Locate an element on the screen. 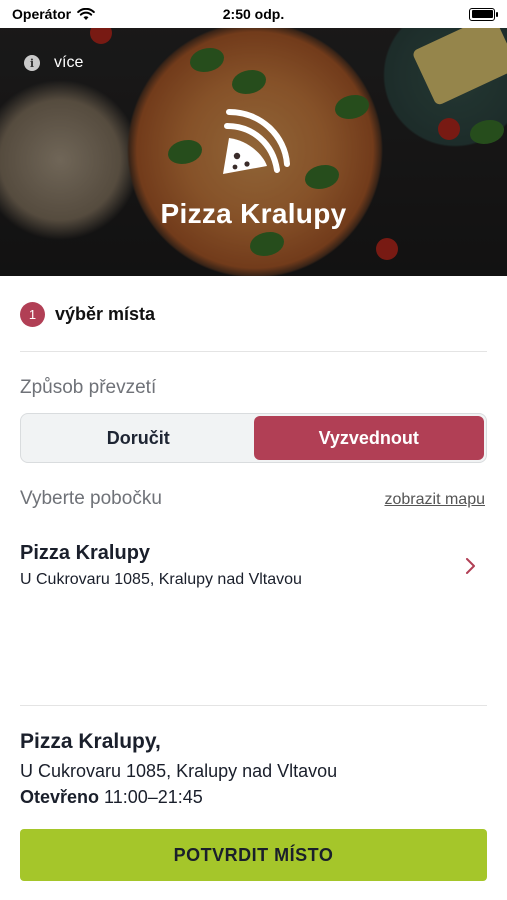  pizza-slice-icon is located at coordinates (256, 141).